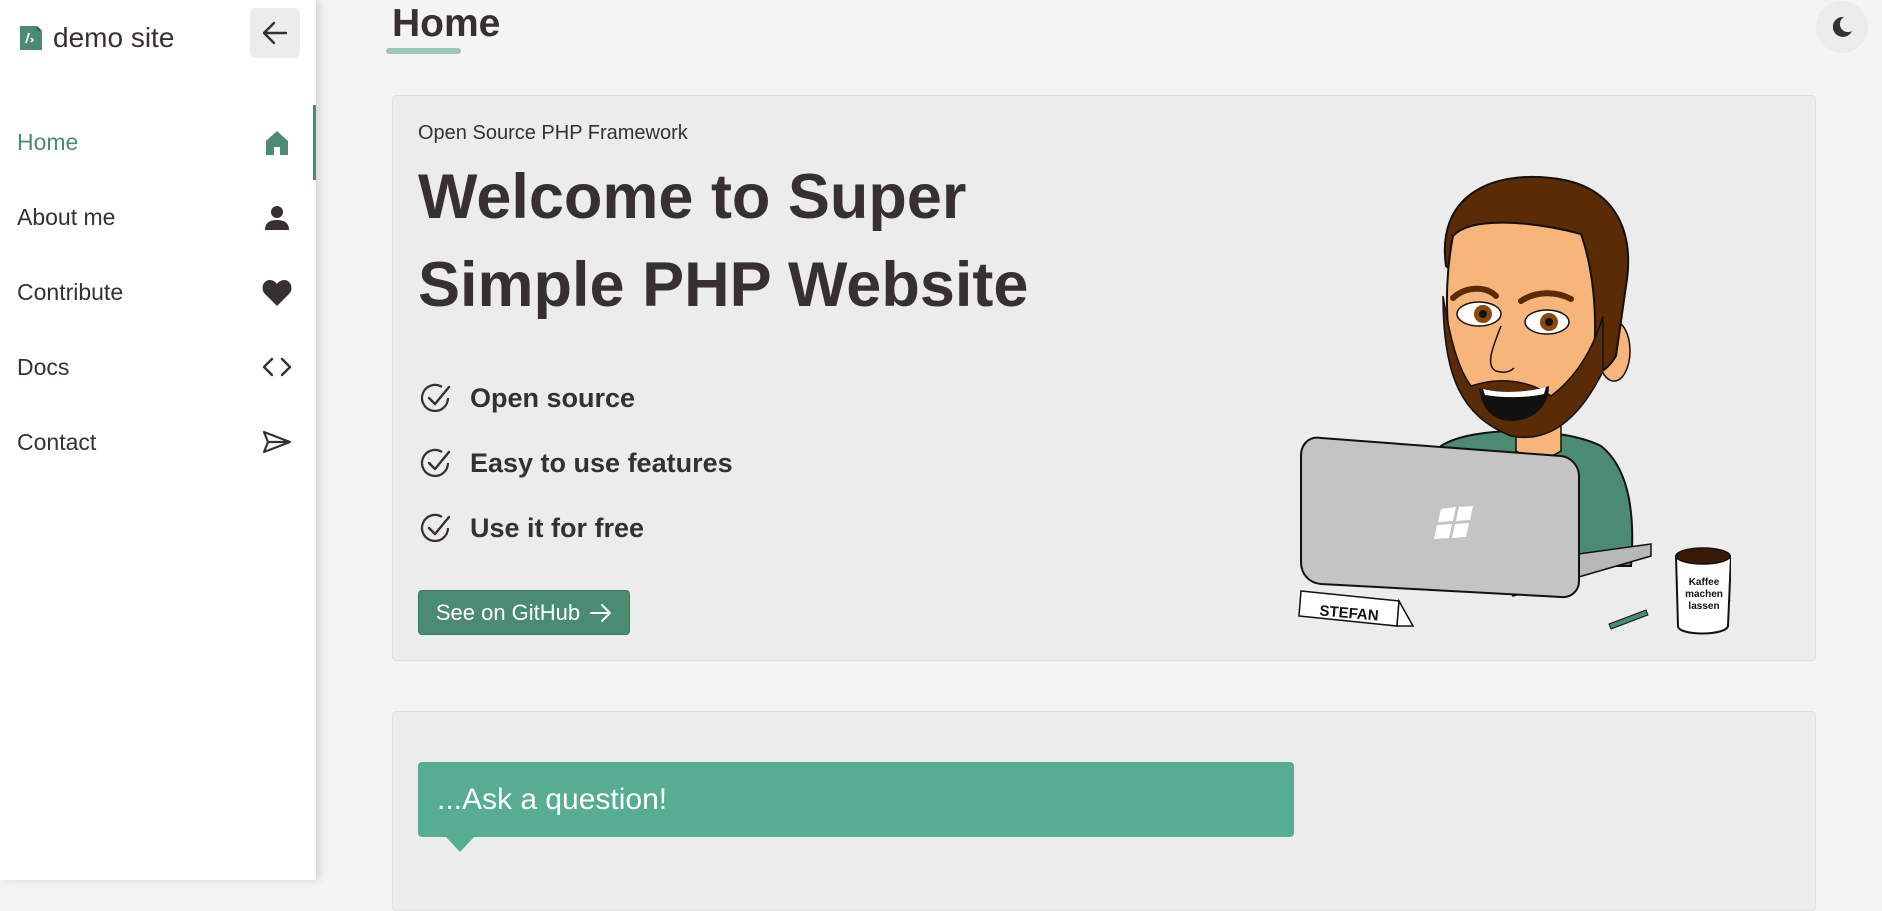  I want to click on feature-item: Use it for free, so click(575, 528).